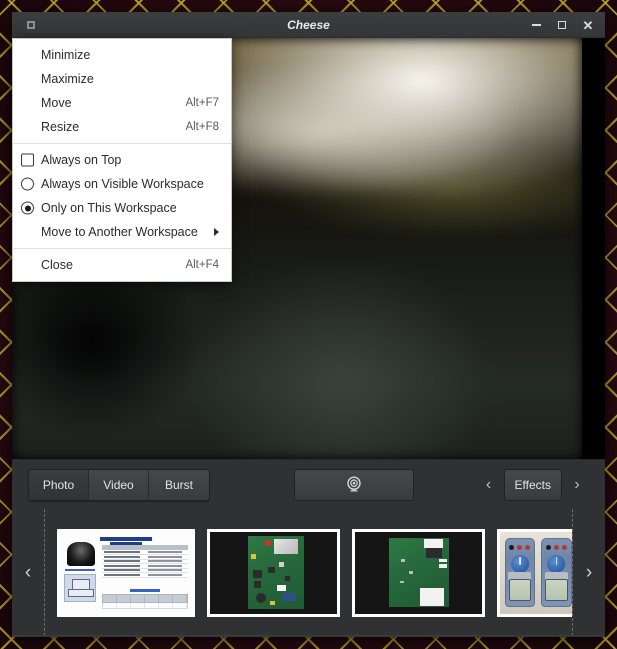 Image resolution: width=617 pixels, height=649 pixels. I want to click on menu-item-label: Move to Another Workspace, so click(119, 232).